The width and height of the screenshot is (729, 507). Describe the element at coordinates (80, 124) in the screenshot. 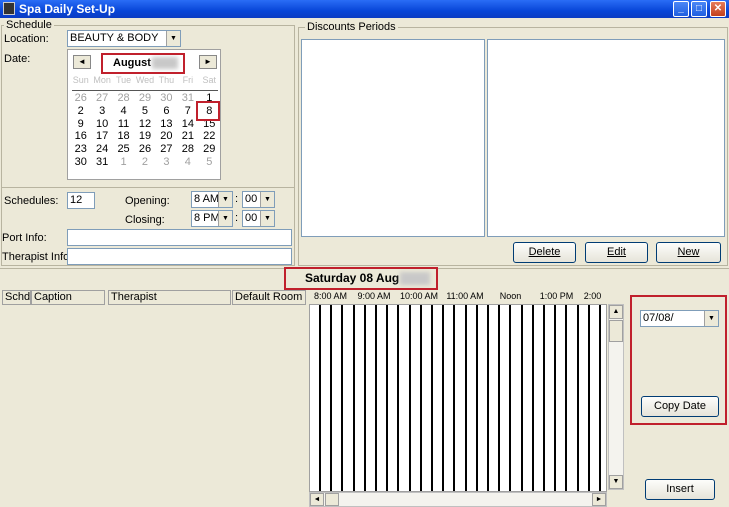

I see `calendar-day: 9` at that location.